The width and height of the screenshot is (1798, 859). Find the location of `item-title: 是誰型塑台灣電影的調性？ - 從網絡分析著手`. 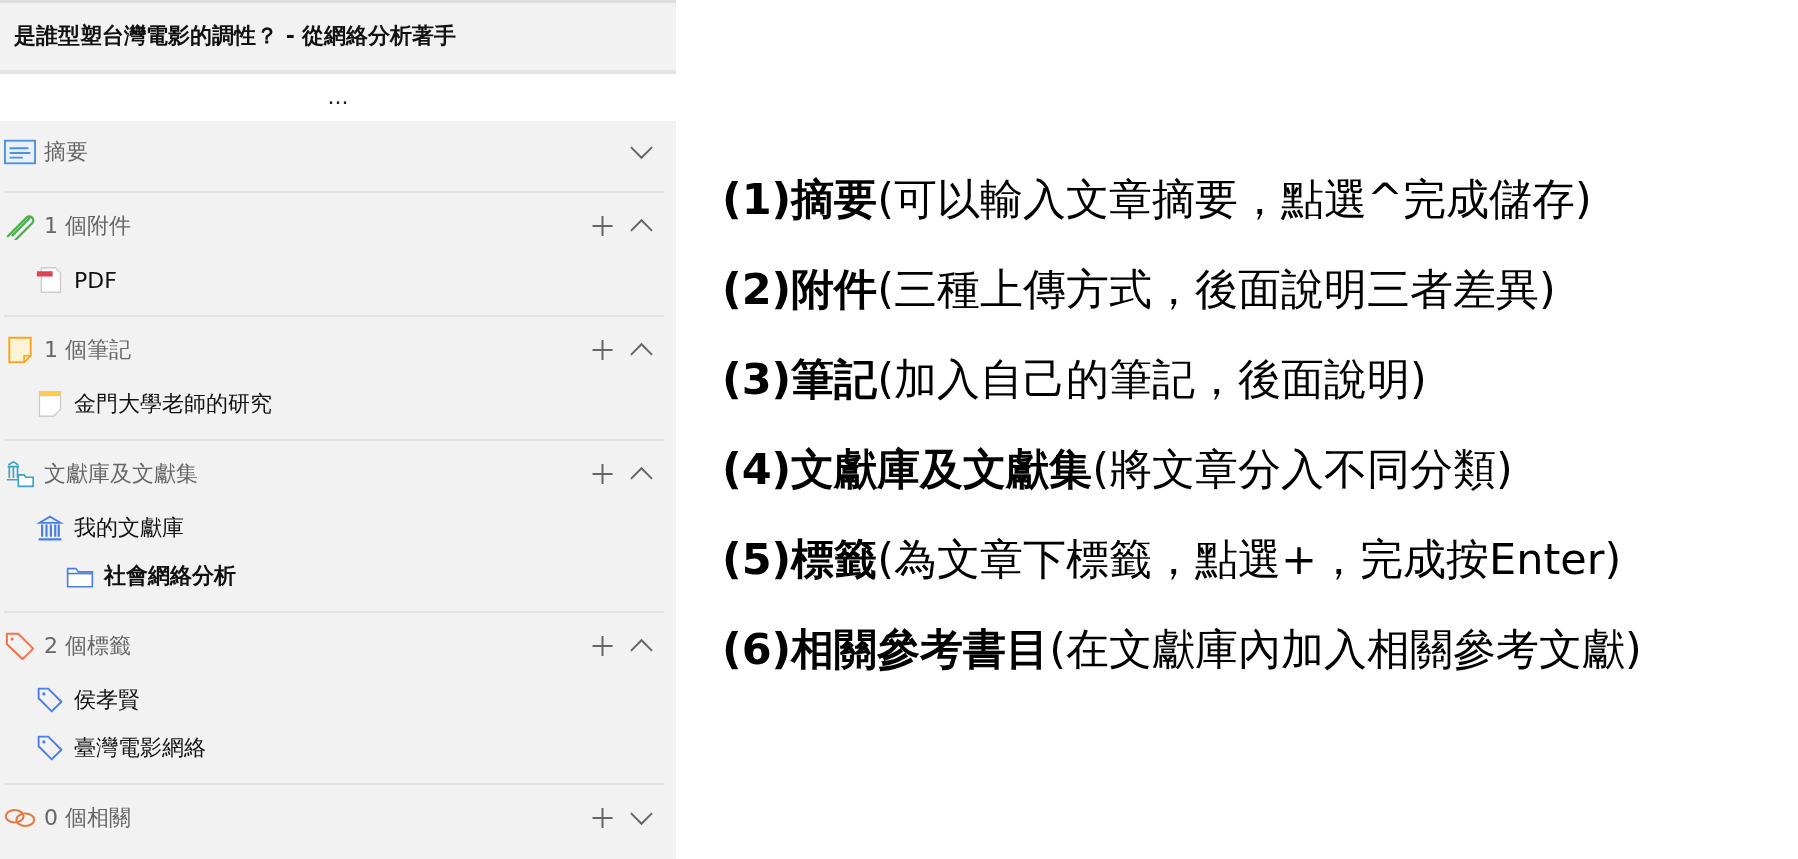

item-title: 是誰型塑台灣電影的調性？ - 從網絡分析著手 is located at coordinates (235, 36).